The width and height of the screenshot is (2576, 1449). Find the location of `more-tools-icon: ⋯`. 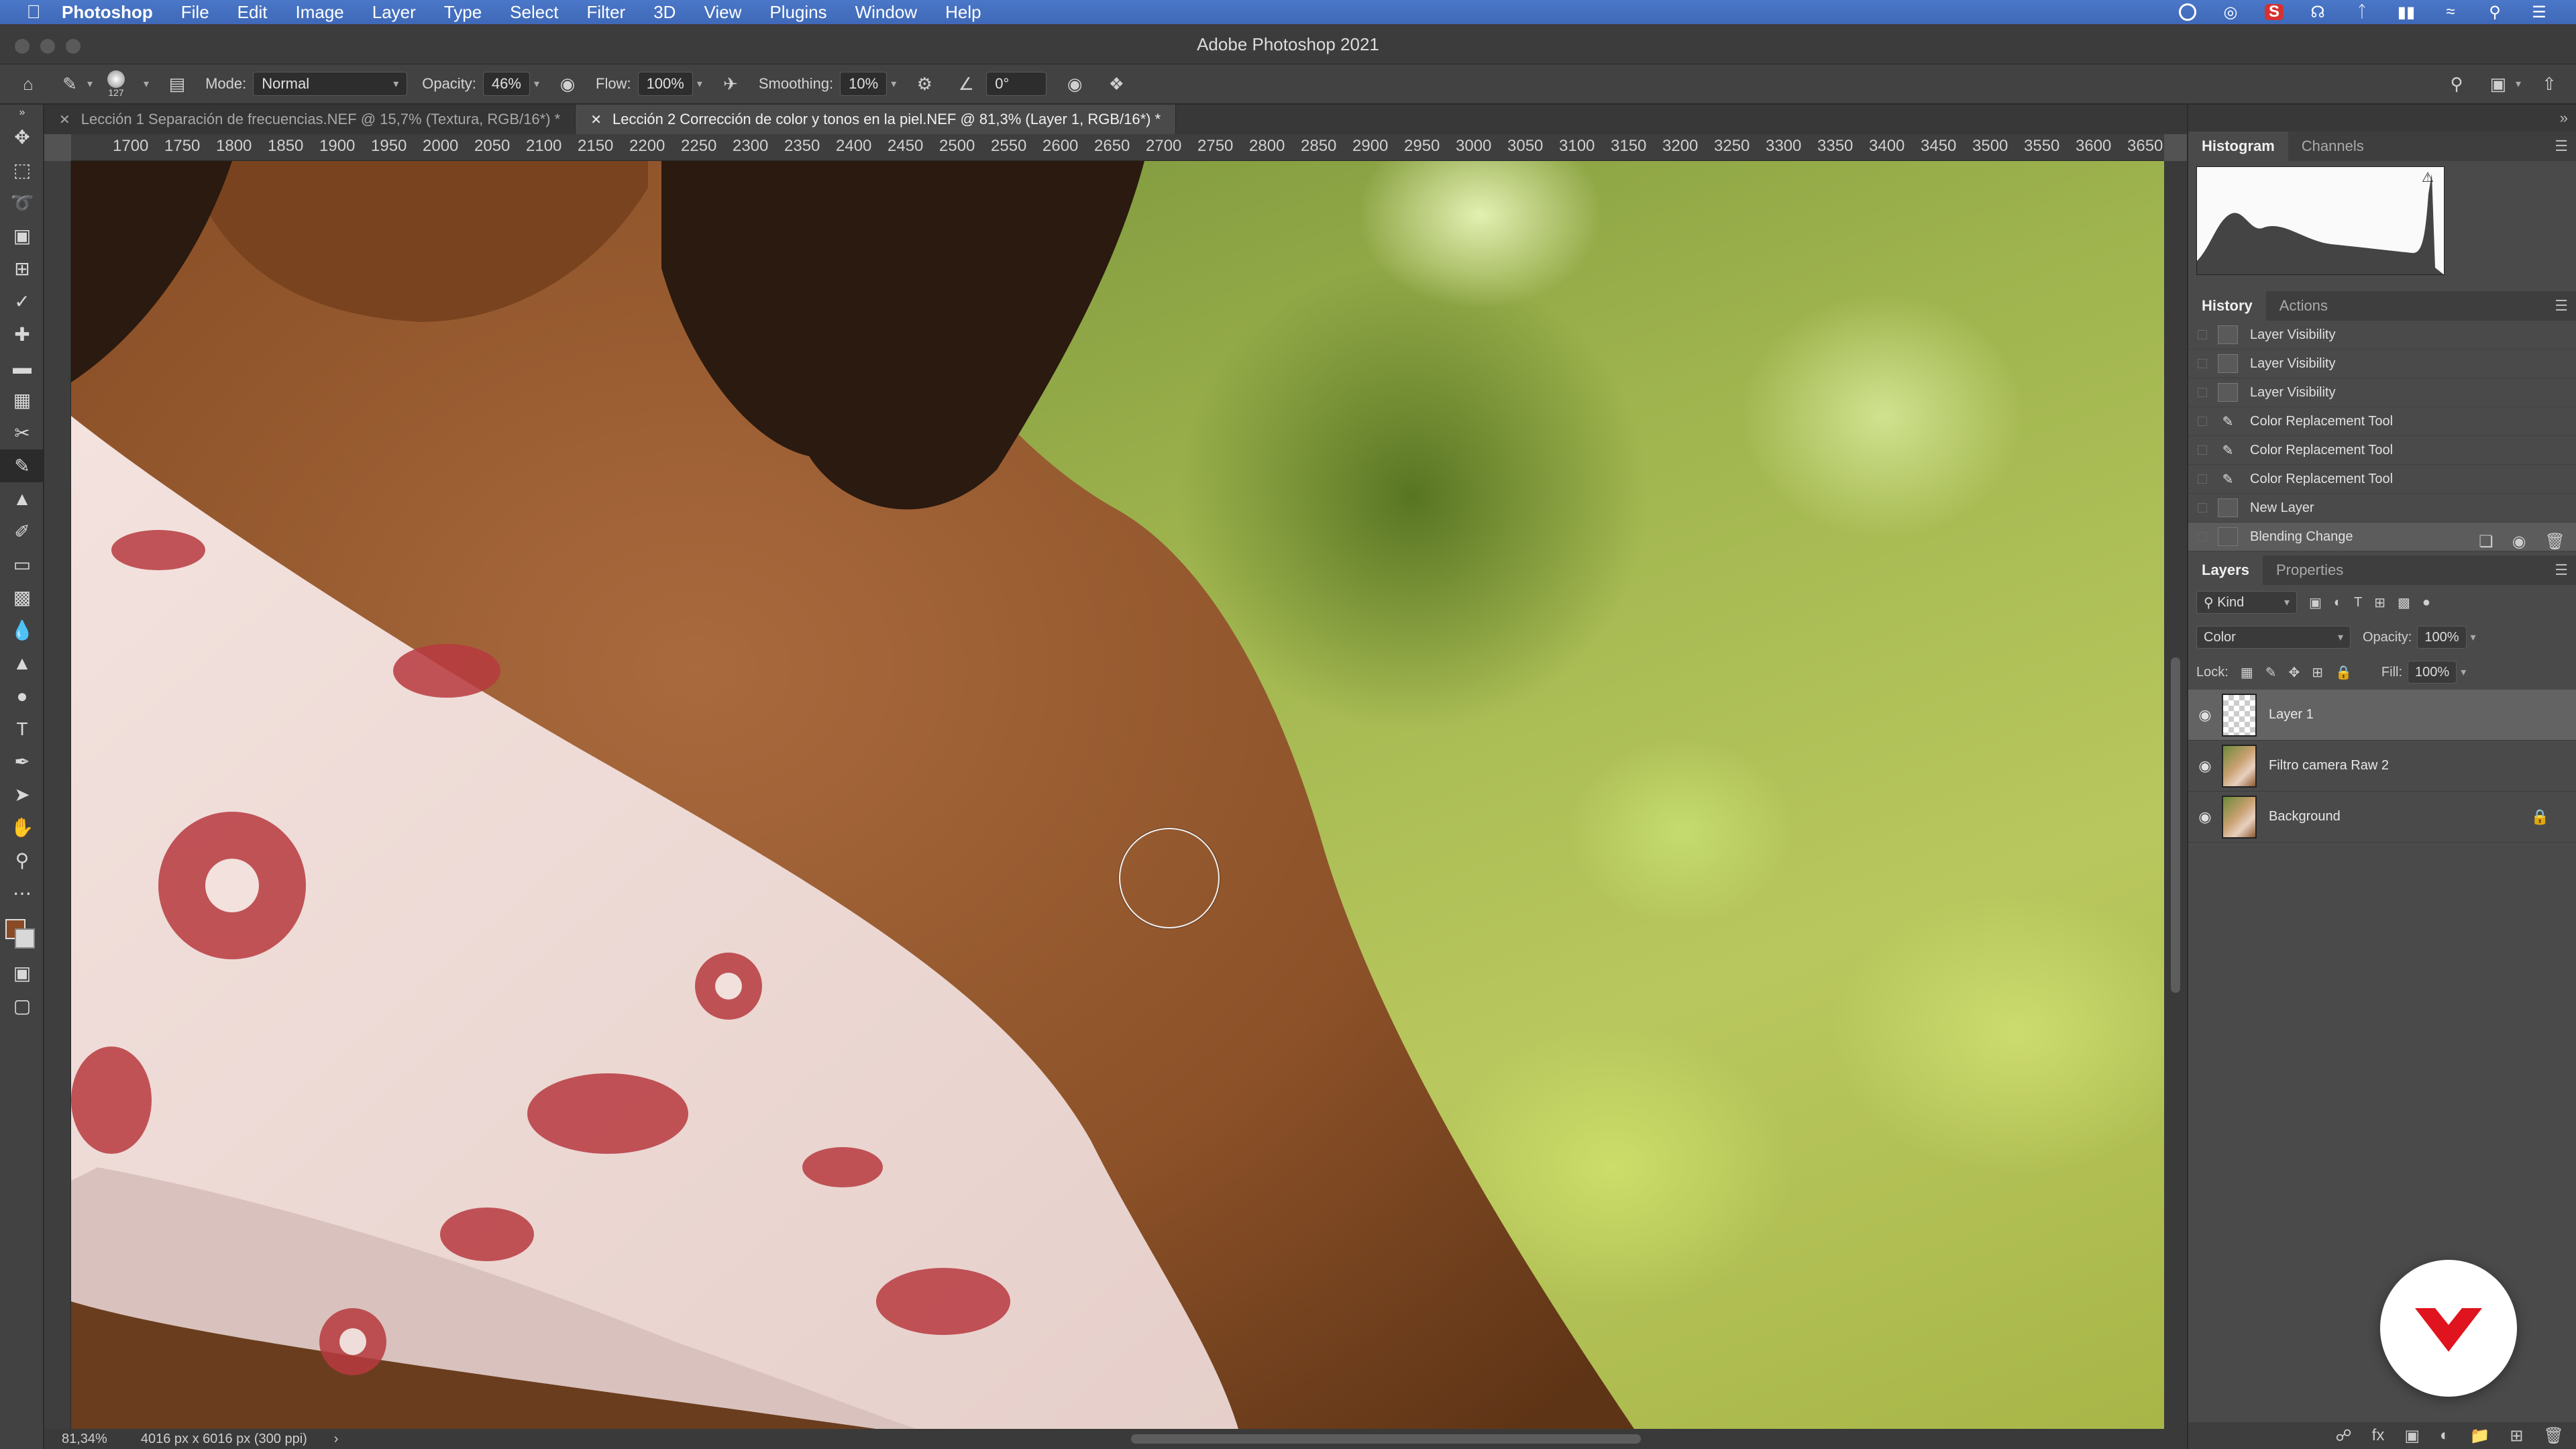

more-tools-icon: ⋯ is located at coordinates (22, 893).